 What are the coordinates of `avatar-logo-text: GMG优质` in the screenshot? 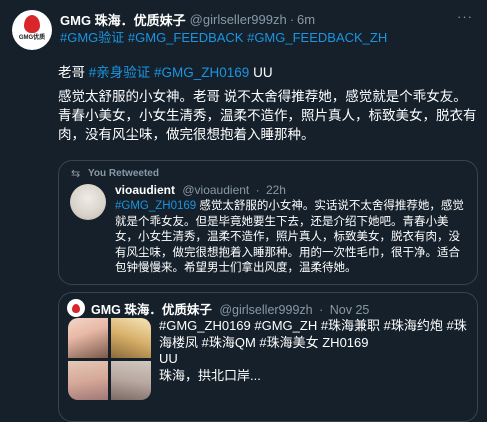 It's located at (32, 37).